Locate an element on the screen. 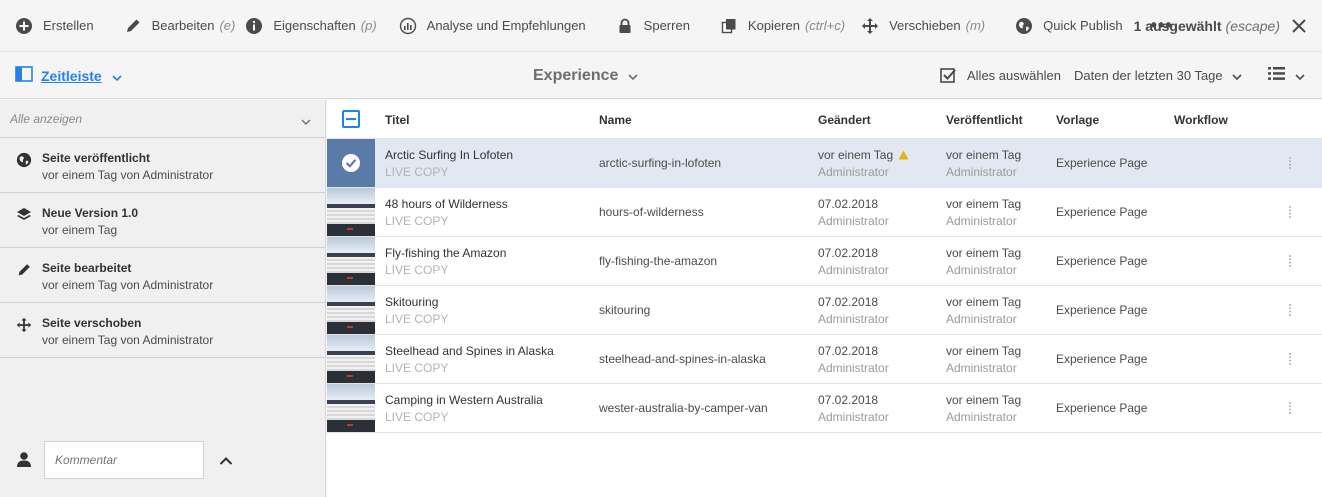 This screenshot has height=497, width=1322. timeline-filter-dropdown: Alle anzeigen is located at coordinates (162, 119).